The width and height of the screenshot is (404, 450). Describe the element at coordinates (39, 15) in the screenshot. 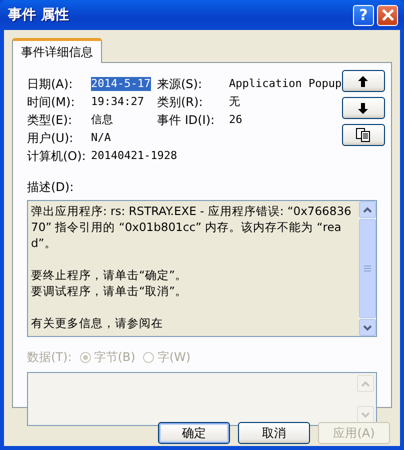

I see `window-title: 事件 属性` at that location.